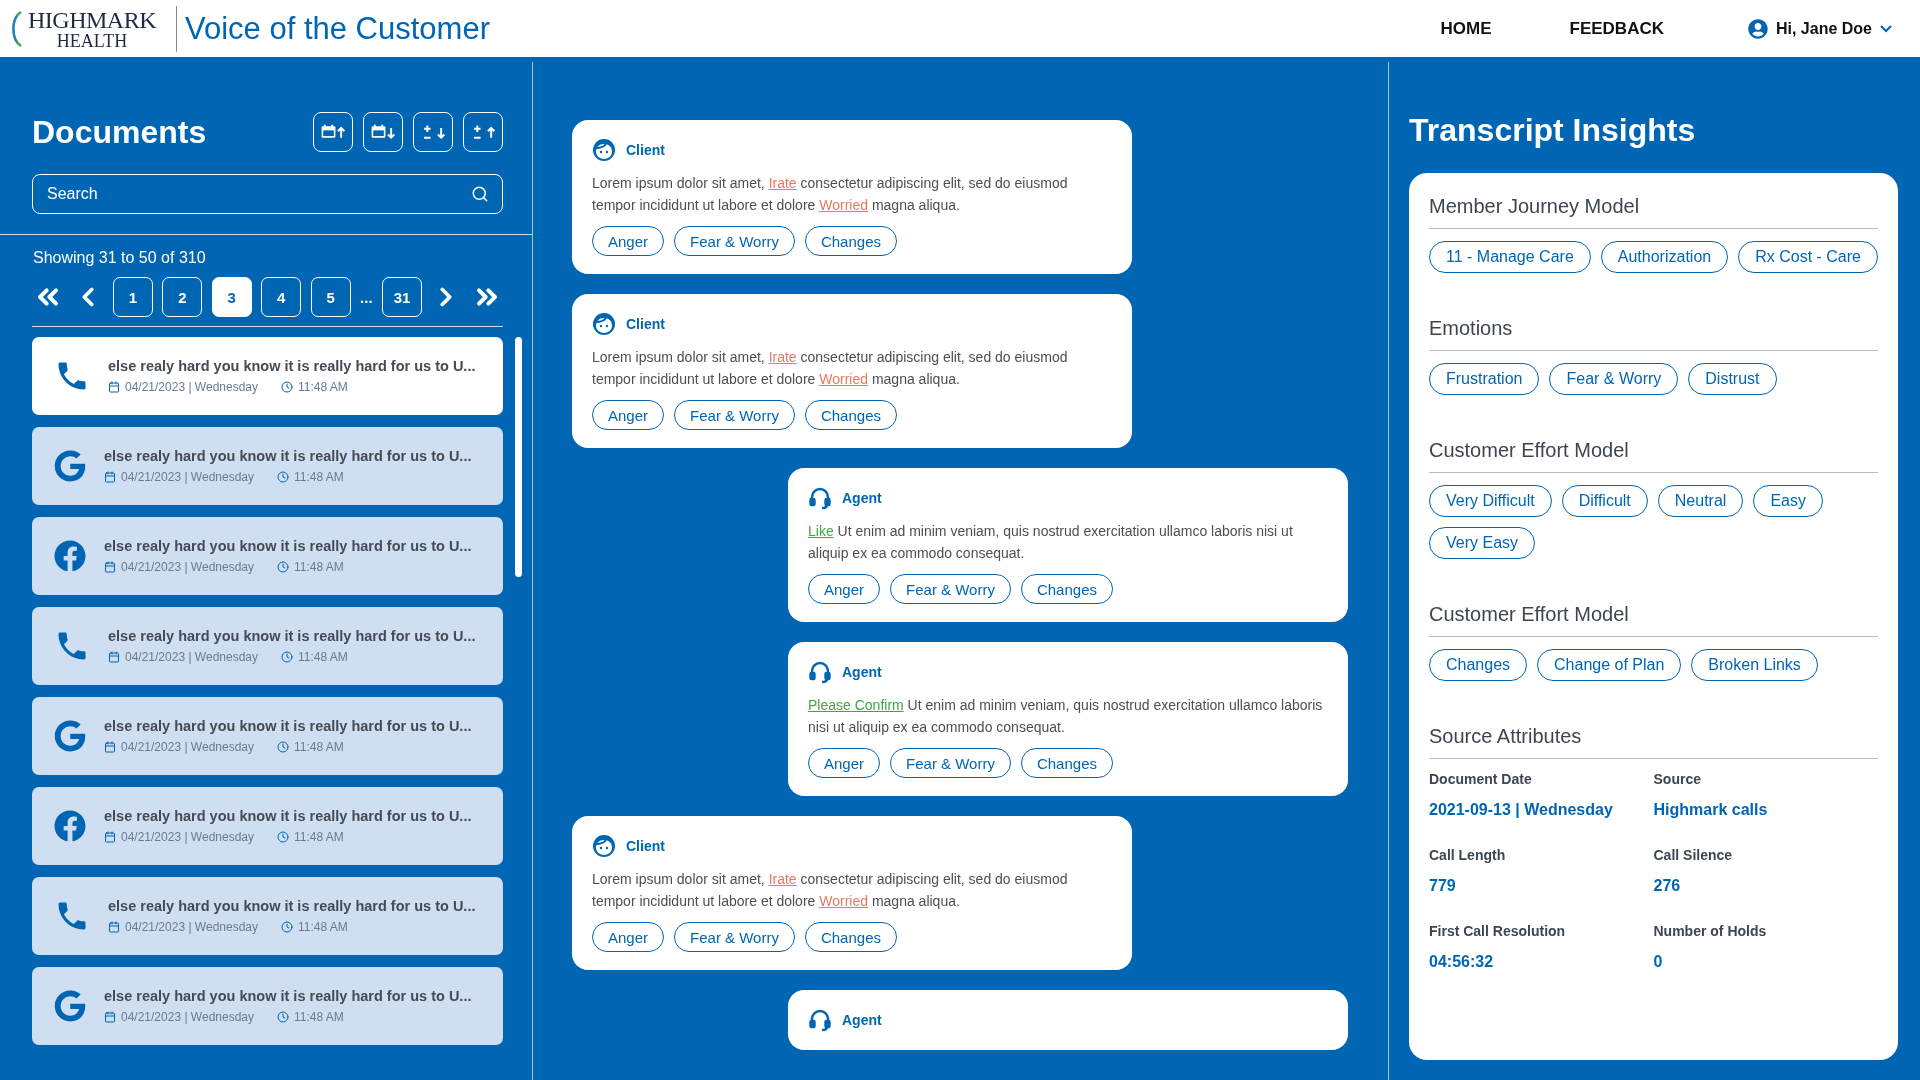  What do you see at coordinates (1051, 542) in the screenshot?
I see `message-text: Like Ut enim ad minim veniam, quis nostrud exercitation ullamco laboris nisi ut aliquip ex ea commodo consequat.` at bounding box center [1051, 542].